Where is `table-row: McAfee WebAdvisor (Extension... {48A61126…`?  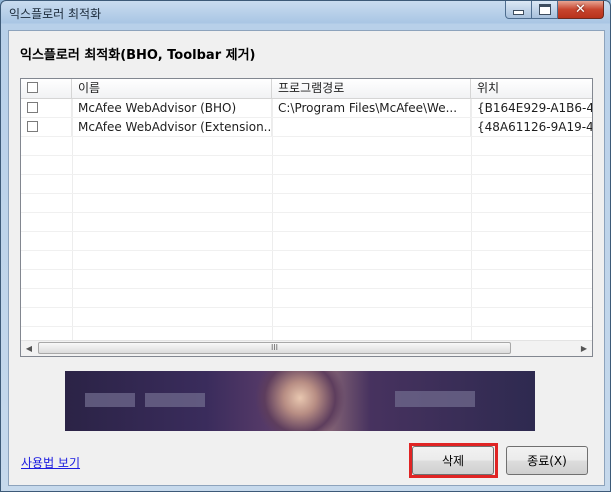
table-row: McAfee WebAdvisor (Extension... {48A61126… is located at coordinates (306, 127).